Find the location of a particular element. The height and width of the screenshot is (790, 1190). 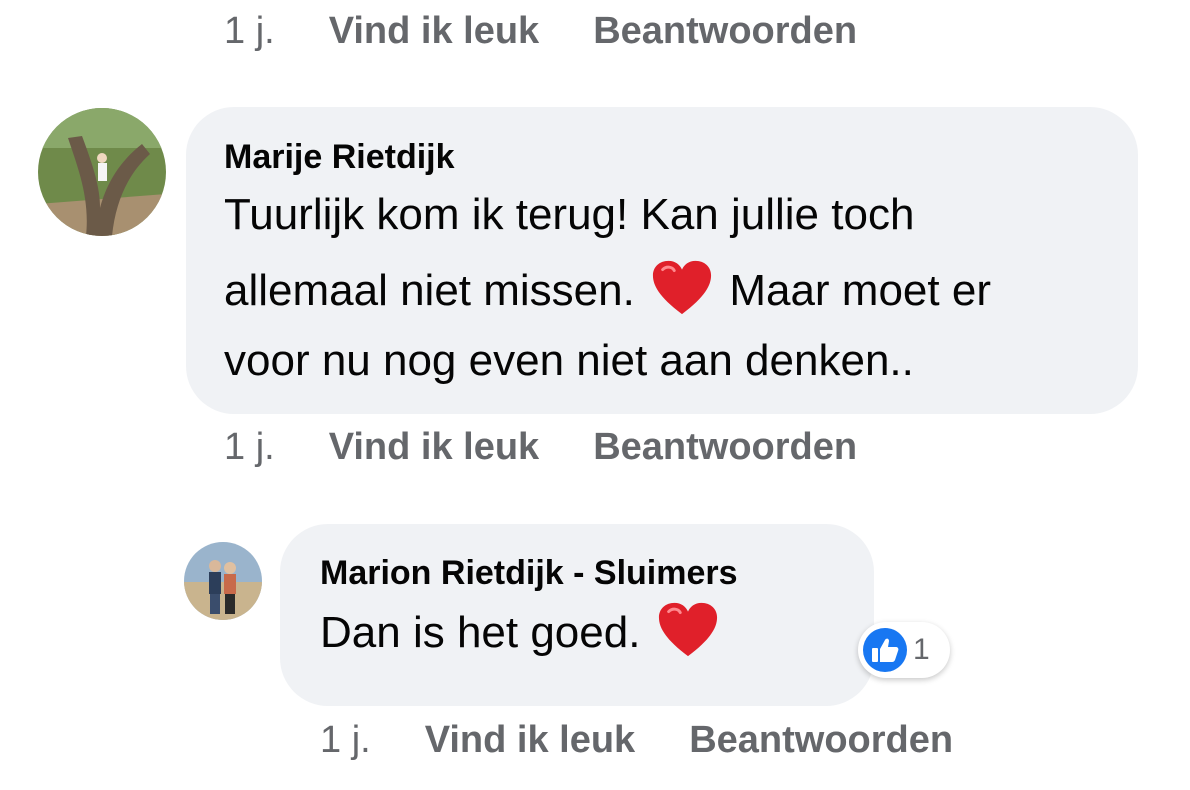

comment-actions: 1 j. Vind ik leuk Beantwoorden is located at coordinates (567, 447).